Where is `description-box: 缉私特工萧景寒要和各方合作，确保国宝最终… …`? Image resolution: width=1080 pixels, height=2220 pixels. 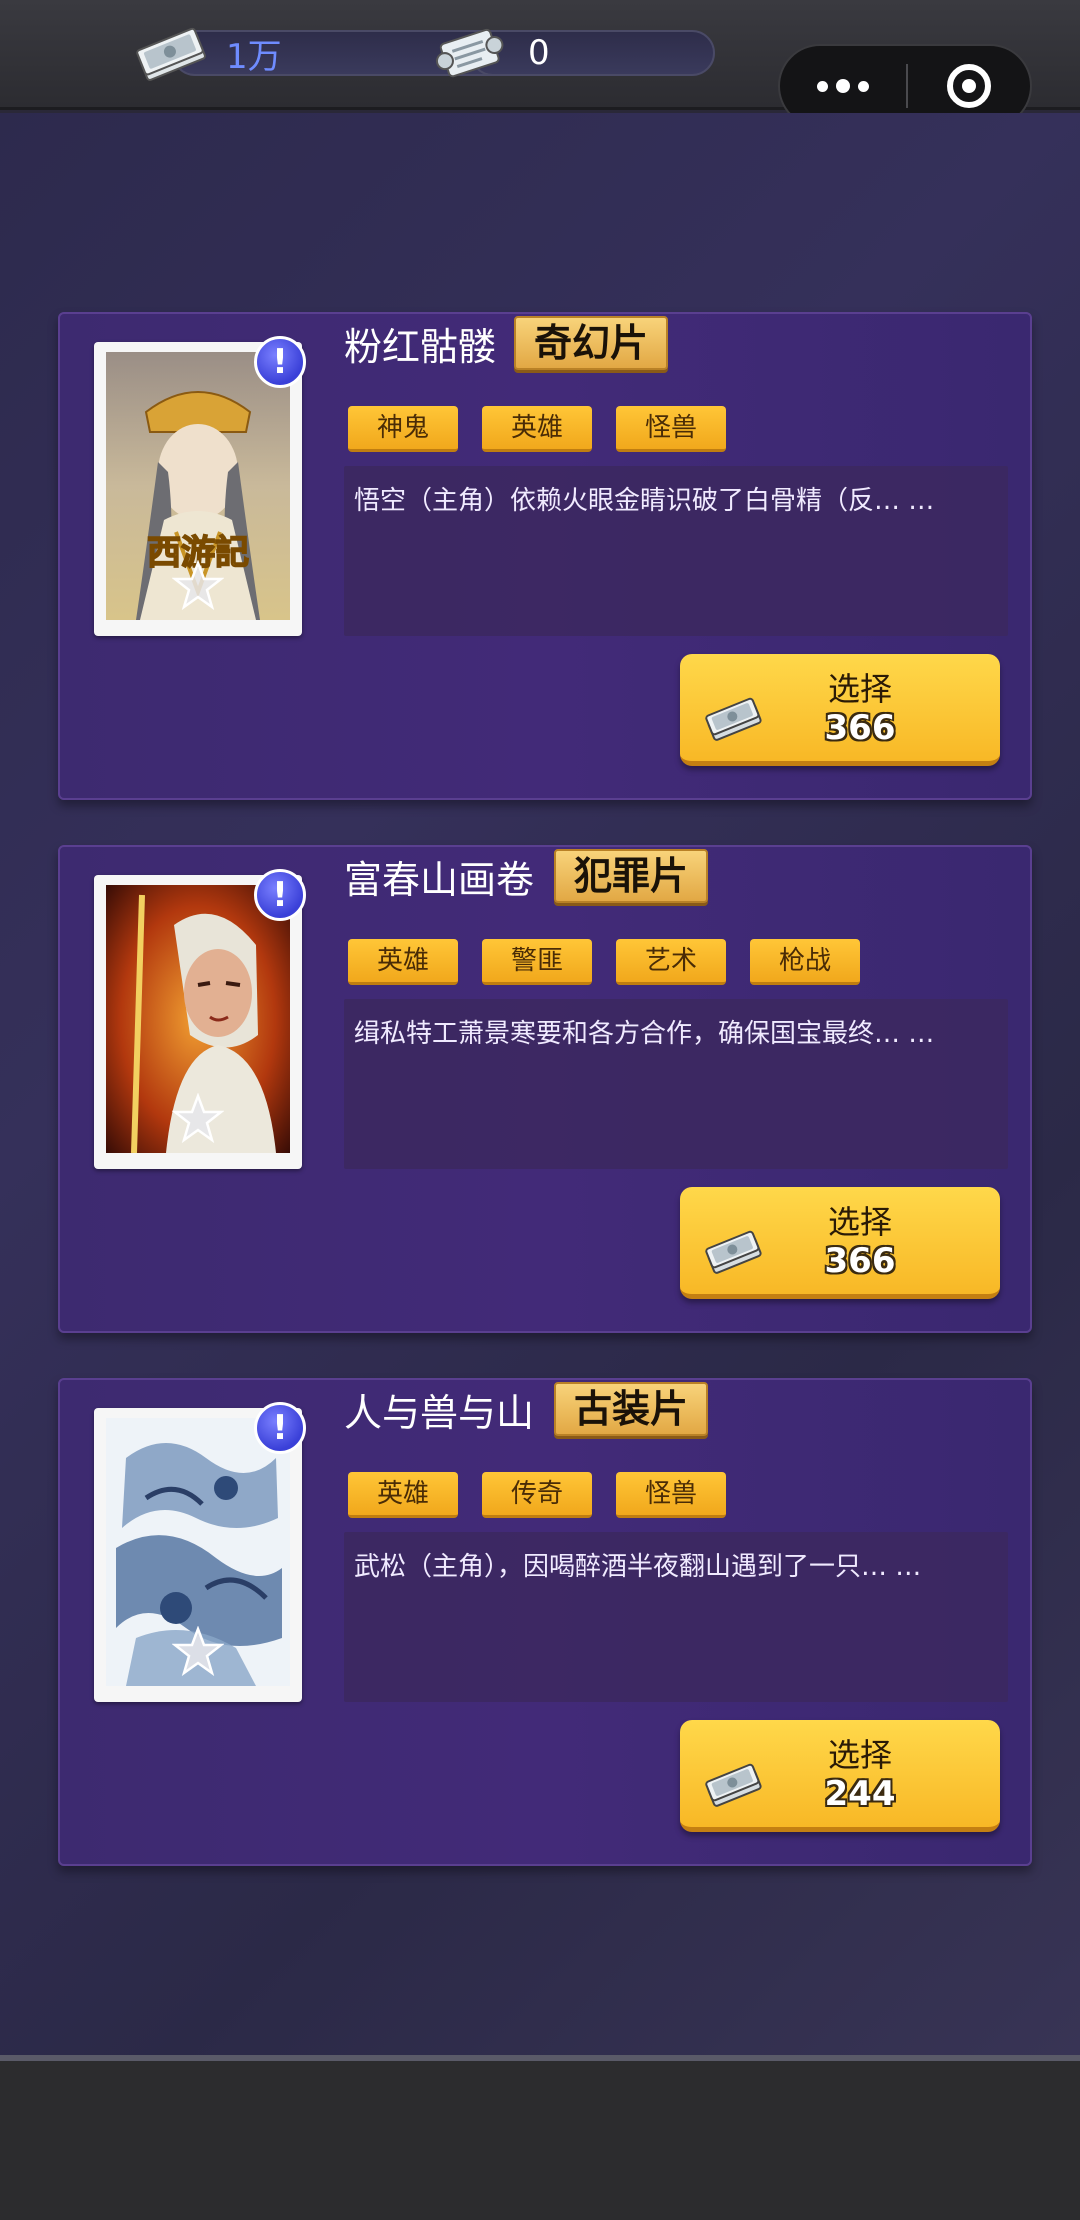 description-box: 缉私特工萧景寒要和各方合作，确保国宝最终… … is located at coordinates (676, 1084).